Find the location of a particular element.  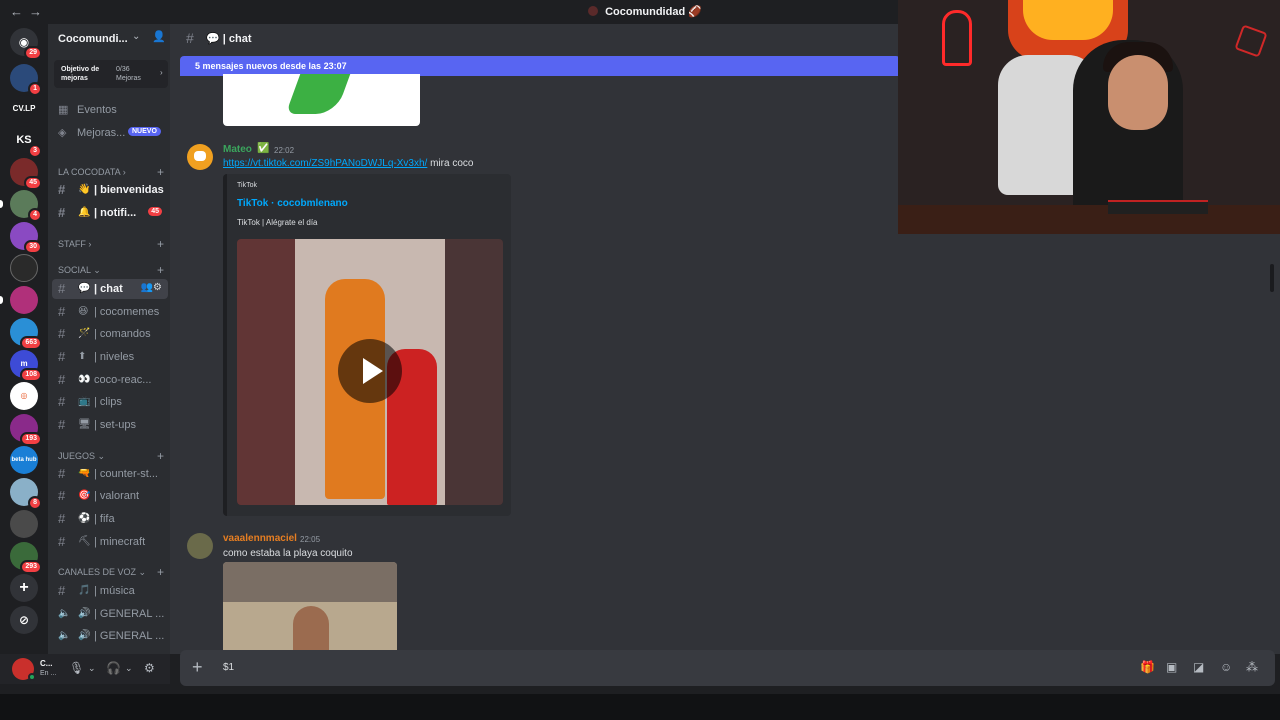

sticker-icon: ◪ is located at coordinates (1198, 667).